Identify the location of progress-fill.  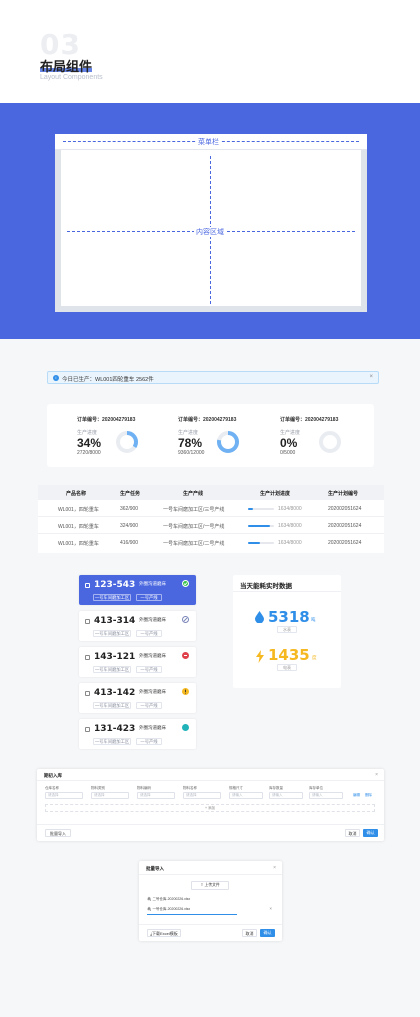
(259, 526).